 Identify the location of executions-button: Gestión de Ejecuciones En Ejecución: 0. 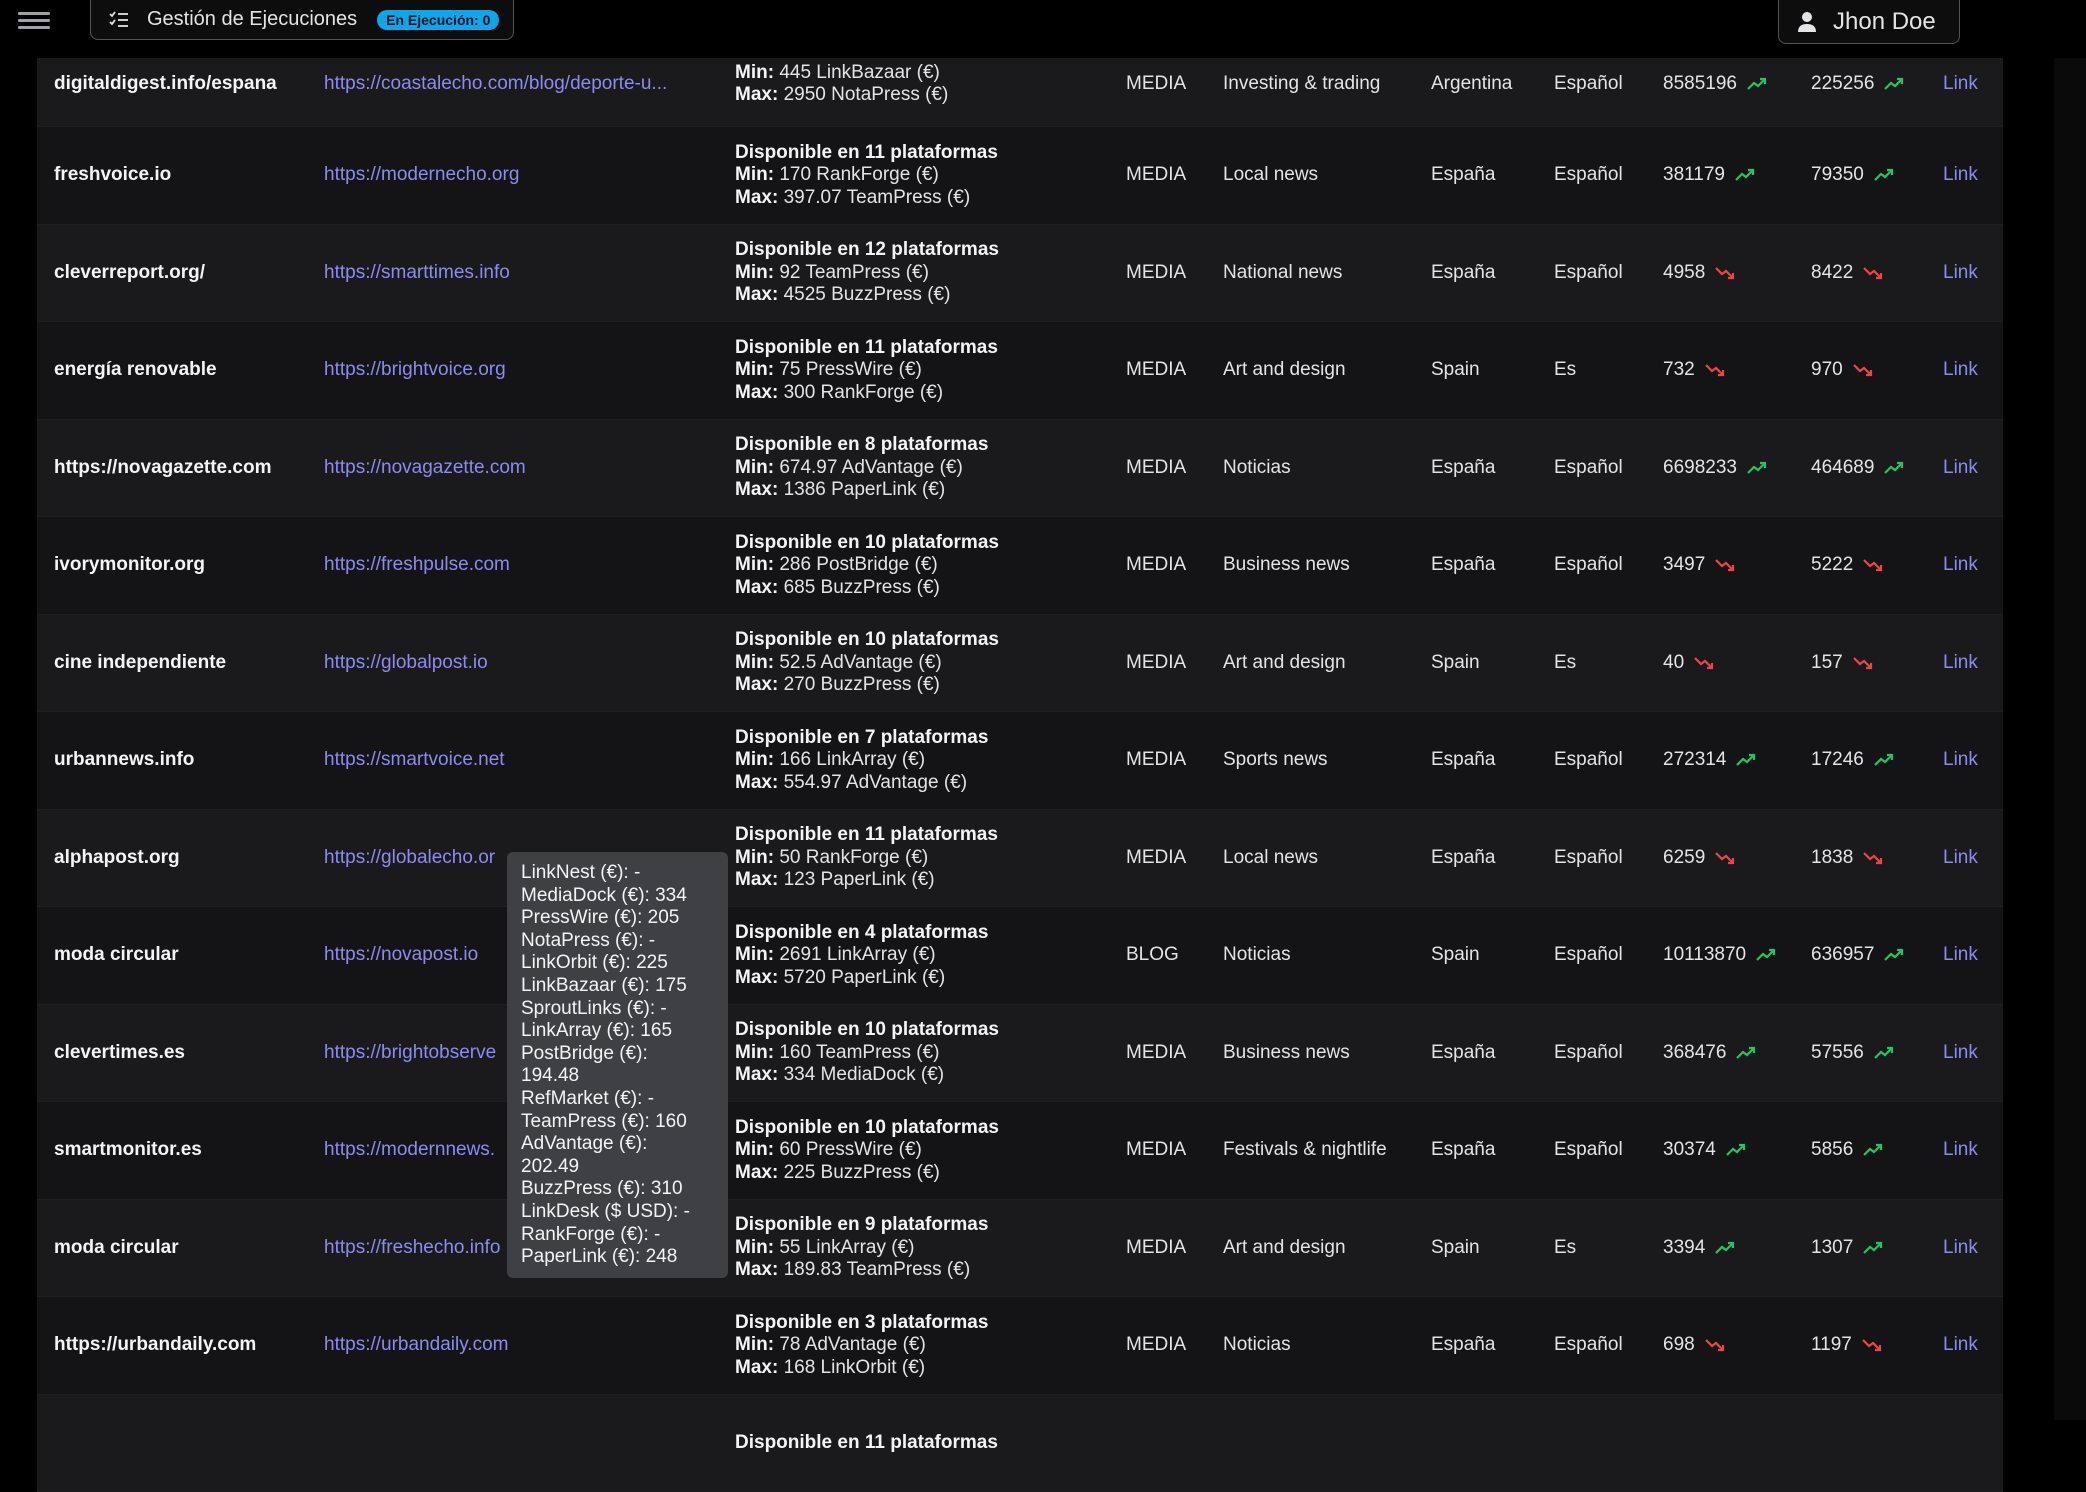
(302, 20).